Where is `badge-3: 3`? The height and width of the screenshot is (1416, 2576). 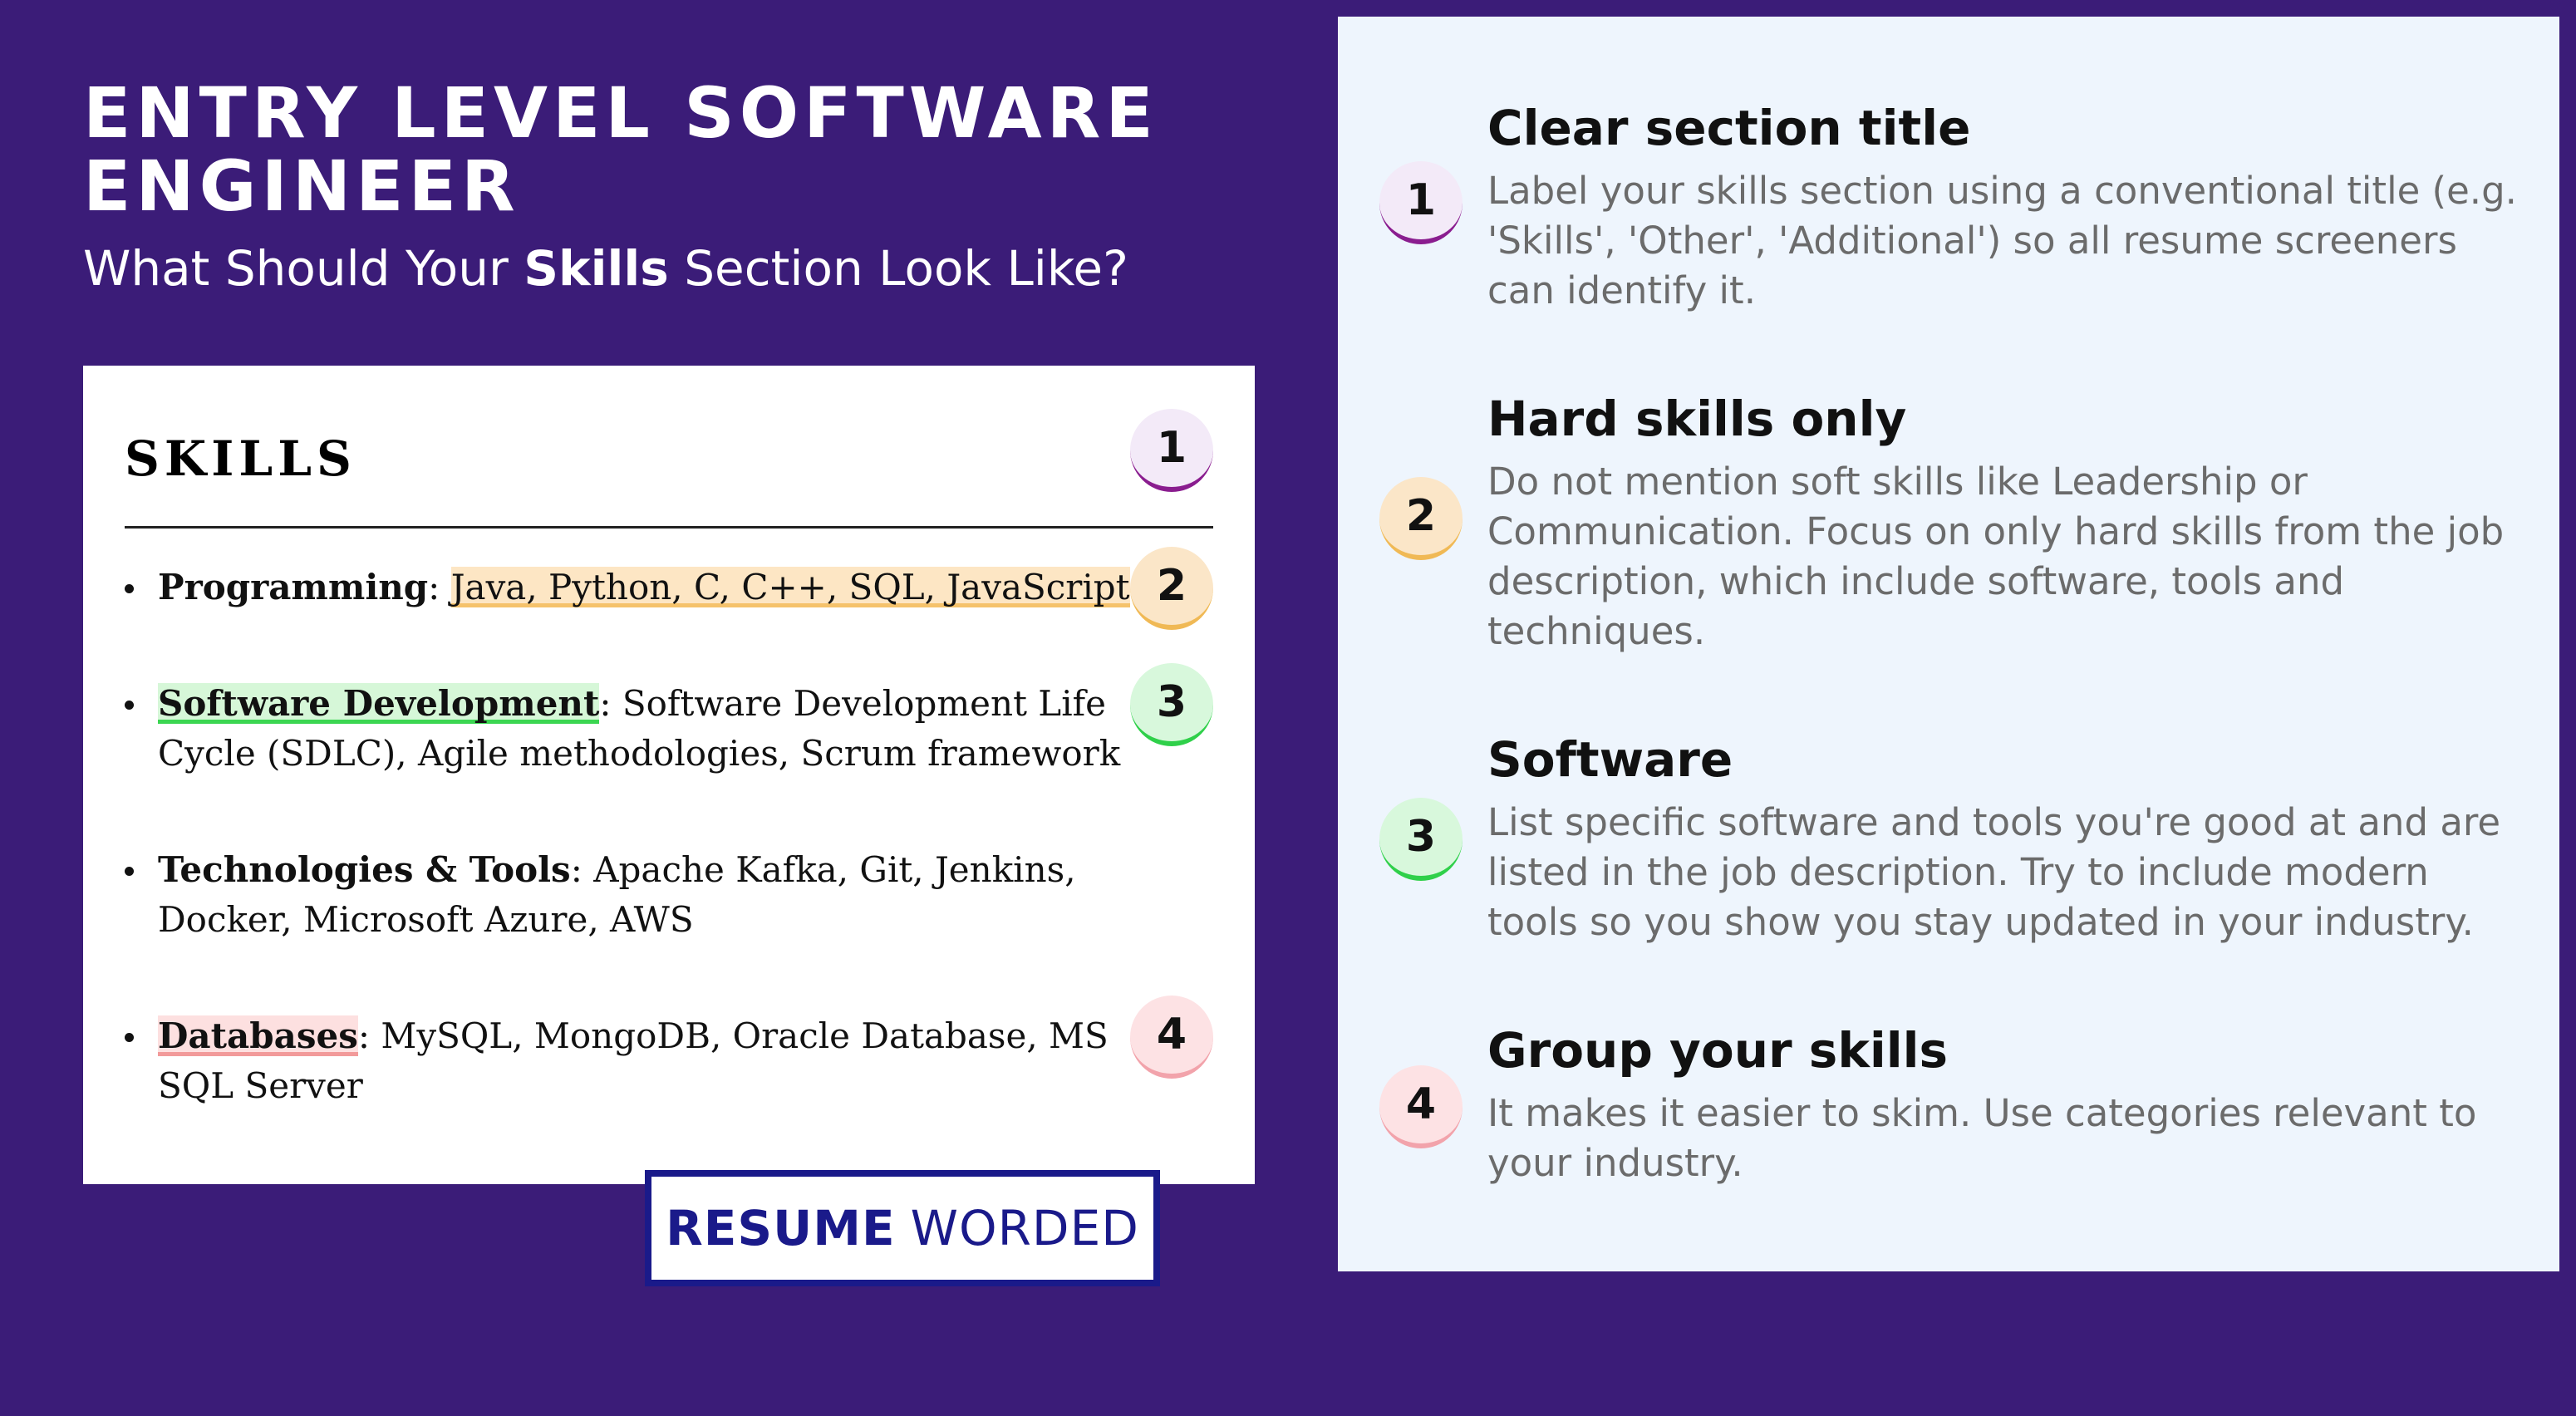 badge-3: 3 is located at coordinates (1171, 704).